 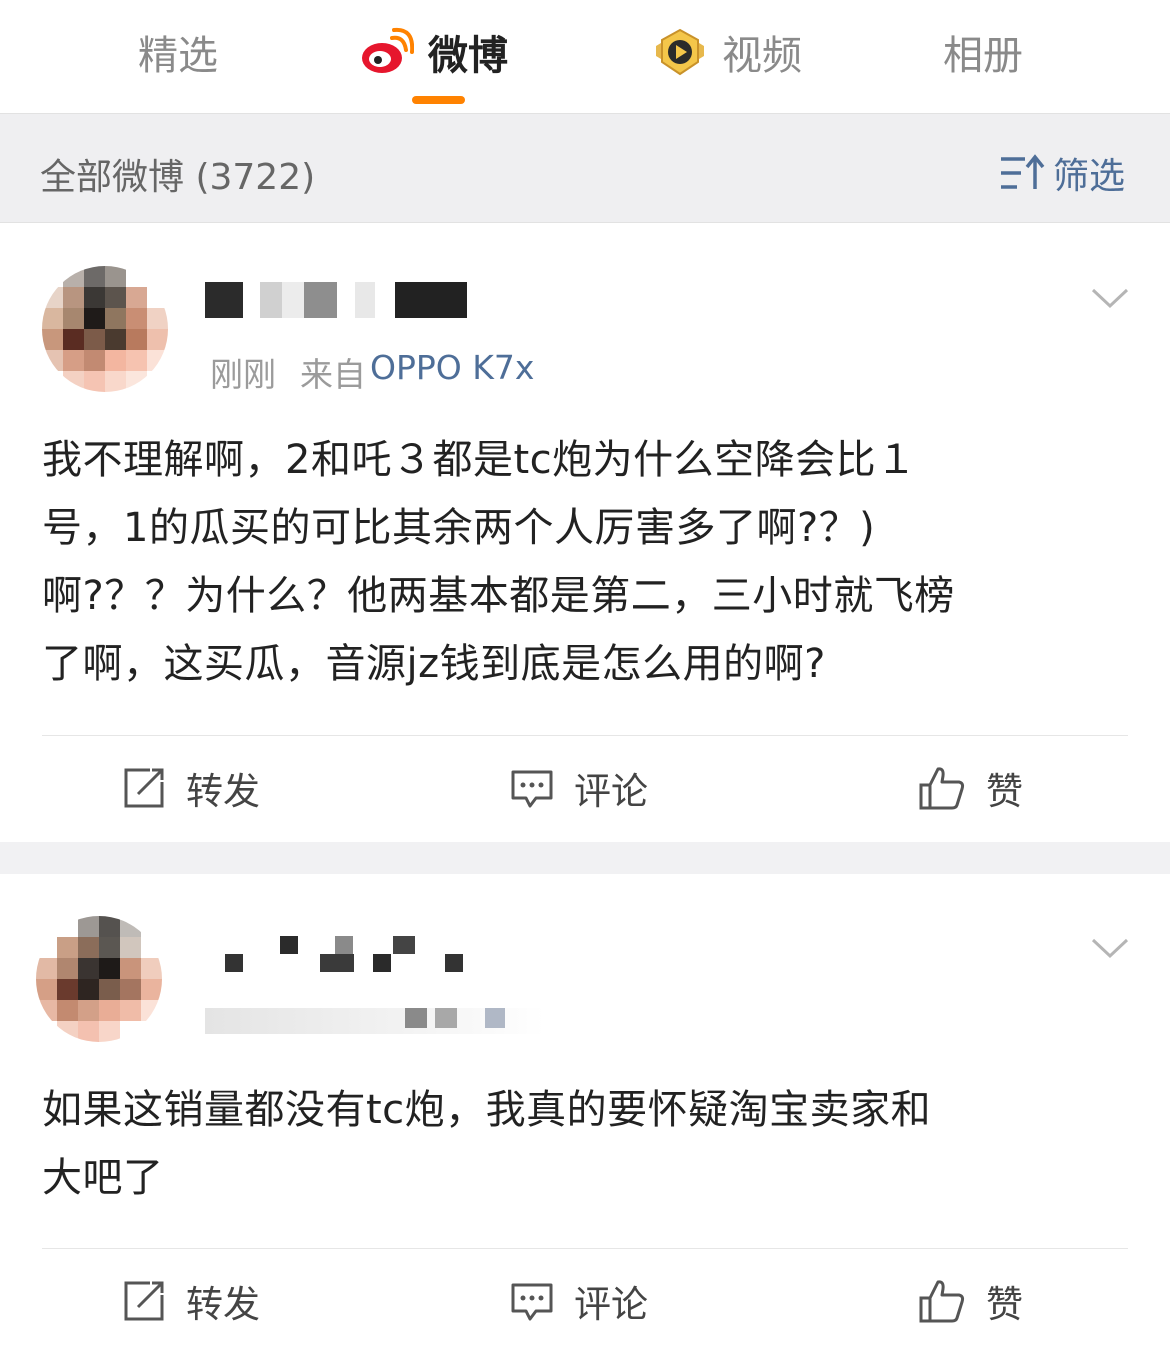 I want to click on tab-weibo: 微博, so click(x=433, y=52).